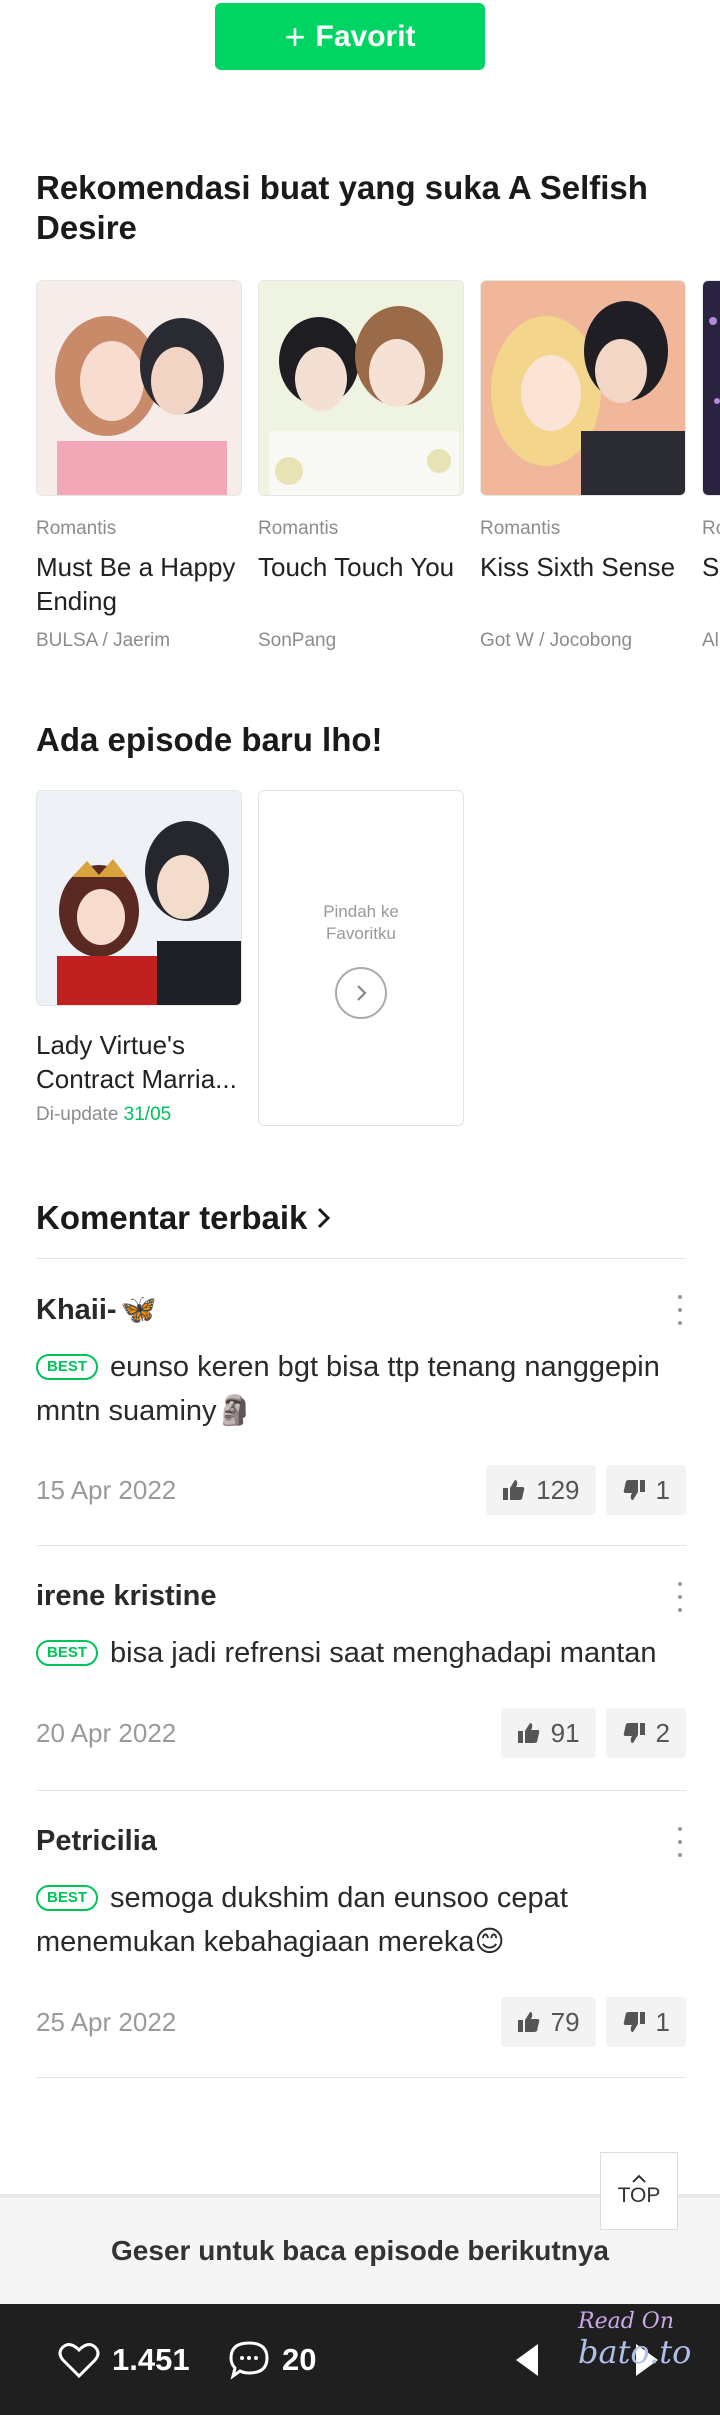 The image size is (720, 2415). What do you see at coordinates (295, 36) in the screenshot?
I see `plus-icon: +` at bounding box center [295, 36].